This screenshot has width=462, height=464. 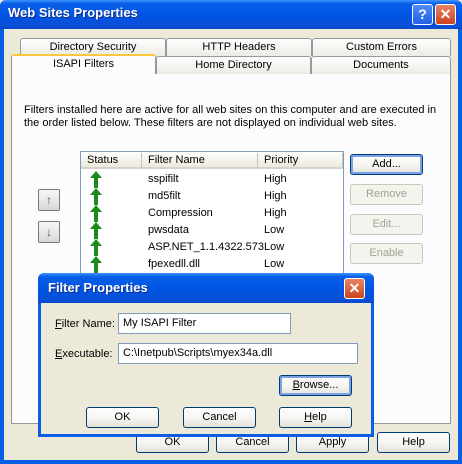 What do you see at coordinates (174, 264) in the screenshot?
I see `filter-name-cell: fpexedll.dll` at bounding box center [174, 264].